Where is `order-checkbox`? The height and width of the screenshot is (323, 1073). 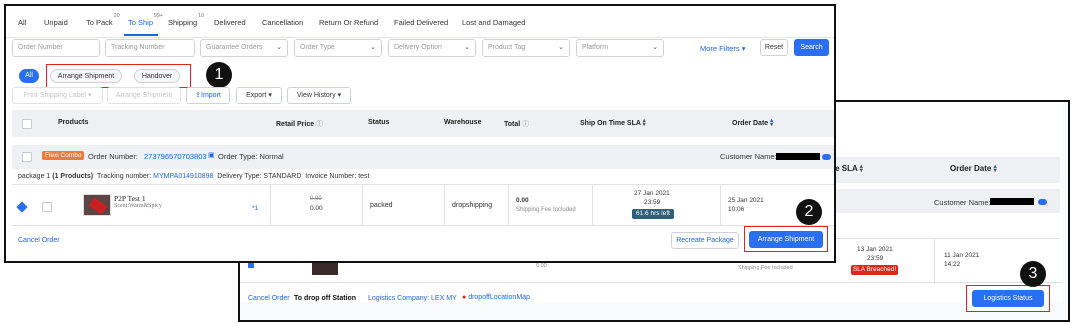
order-checkbox is located at coordinates (27, 157).